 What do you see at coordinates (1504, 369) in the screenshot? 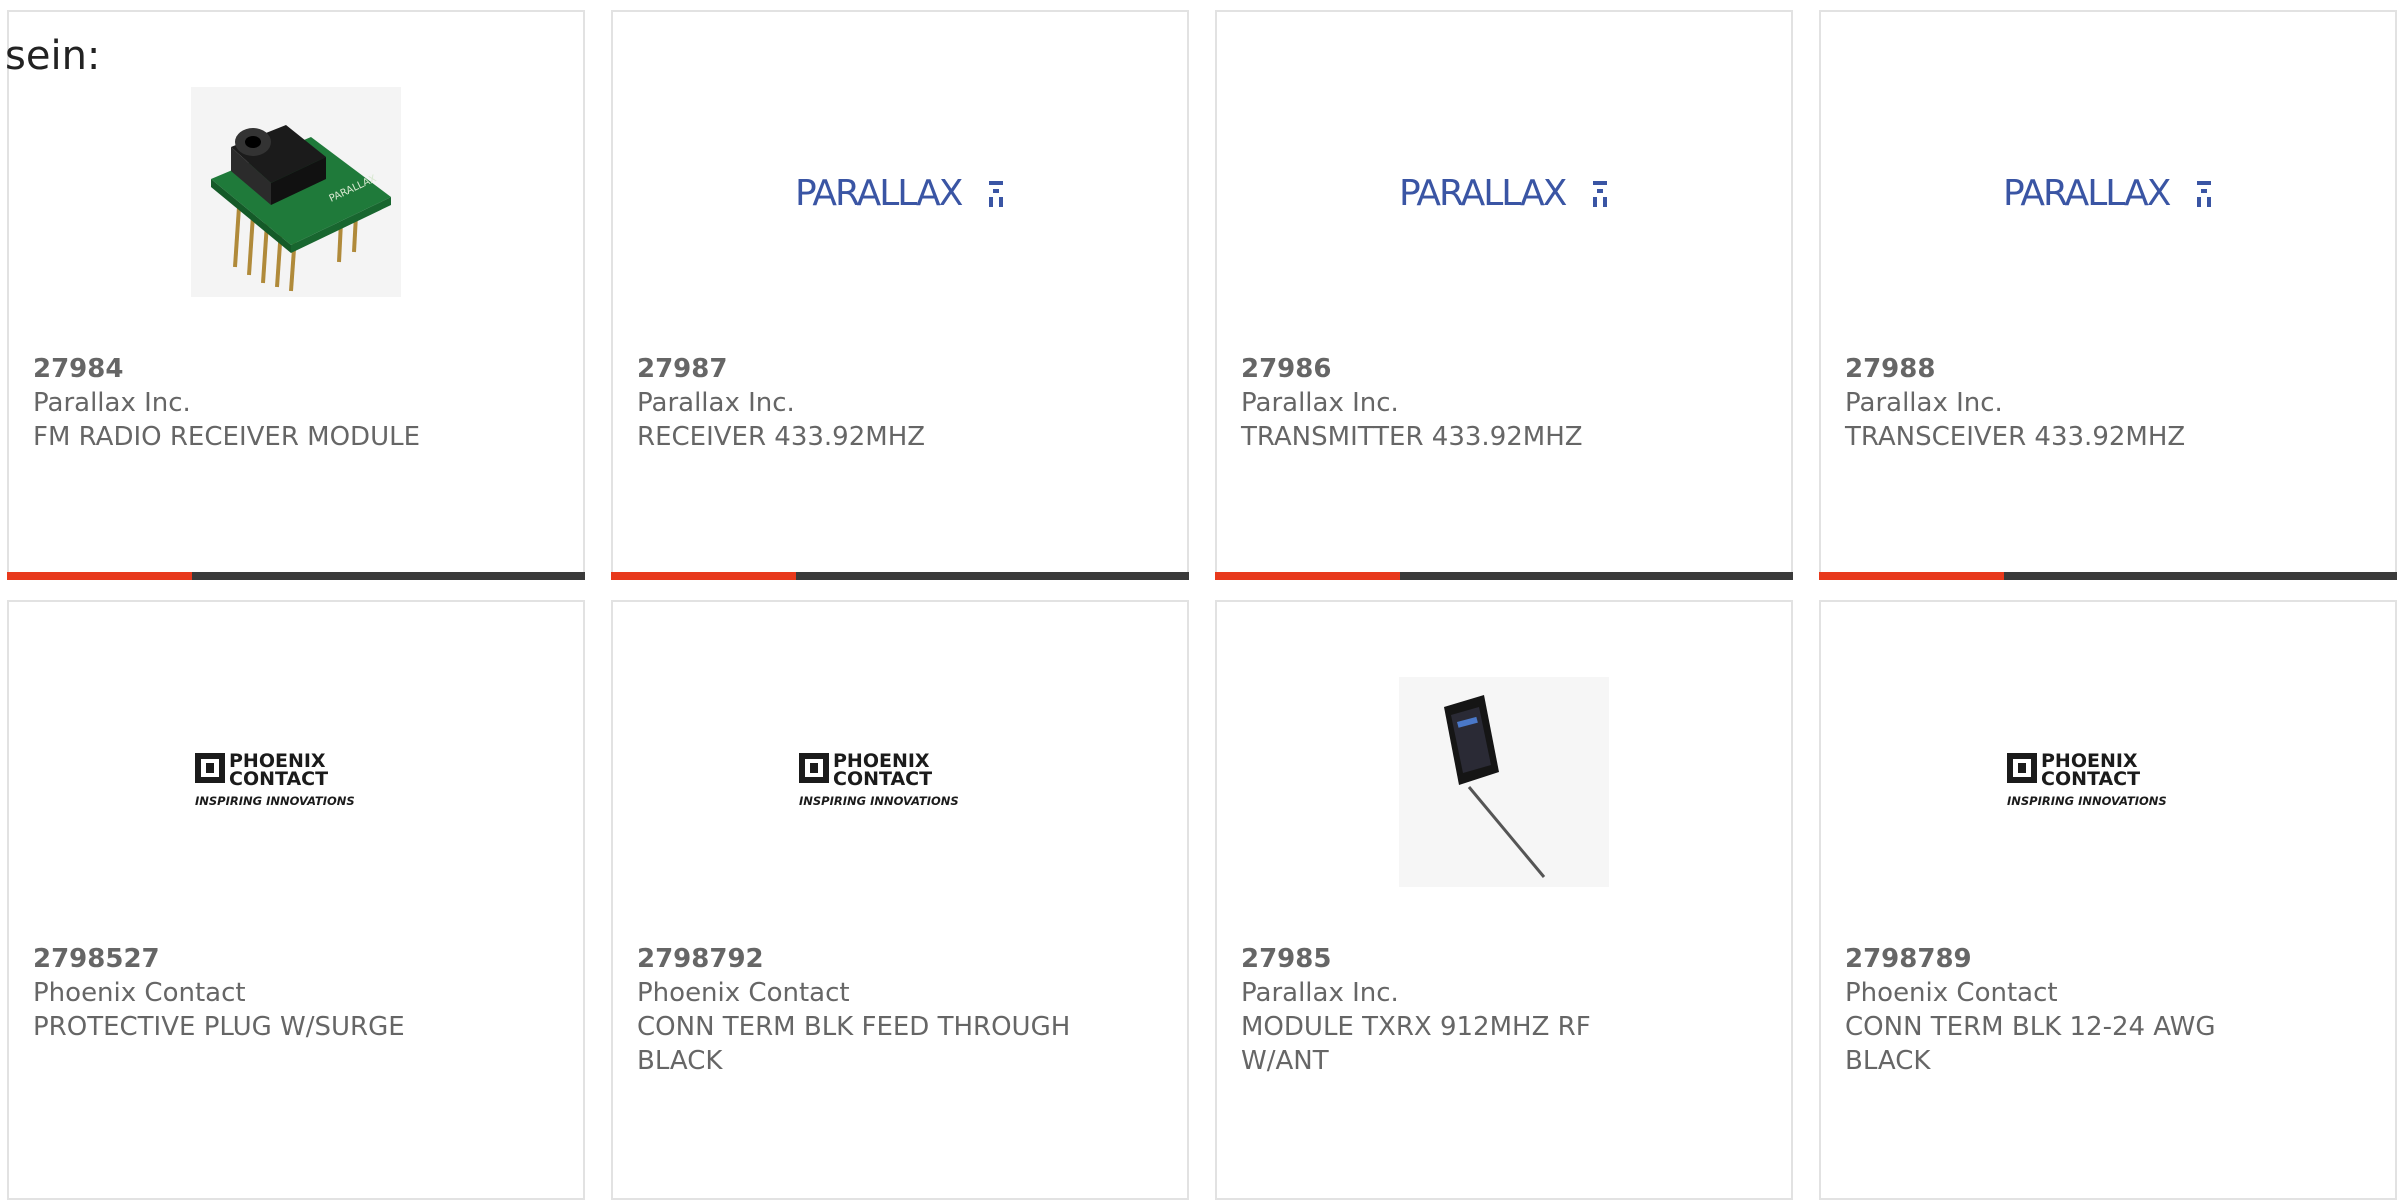
I see `part-number: 27986` at bounding box center [1504, 369].